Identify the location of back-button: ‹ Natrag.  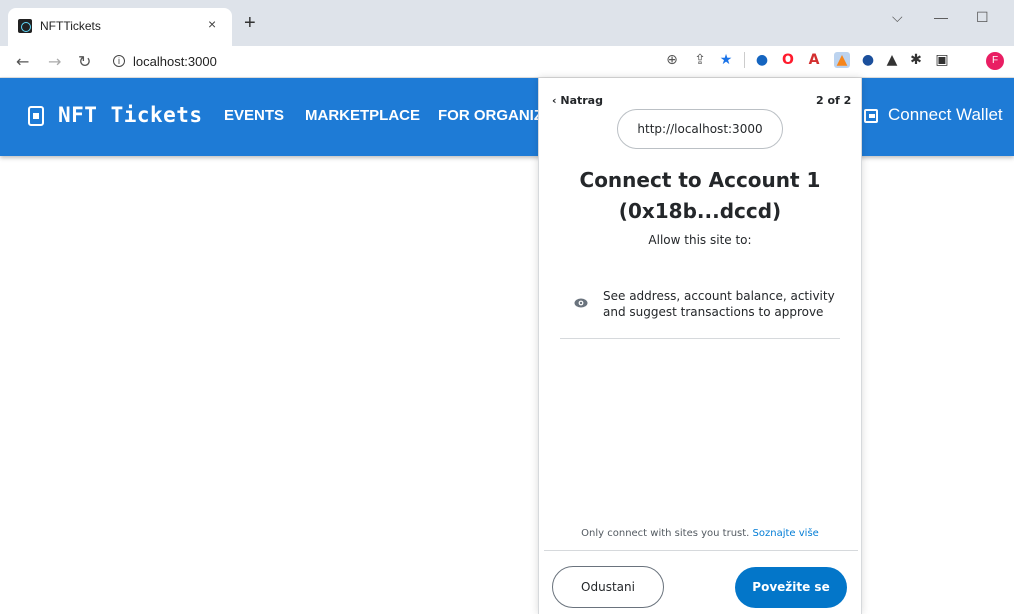
(577, 100).